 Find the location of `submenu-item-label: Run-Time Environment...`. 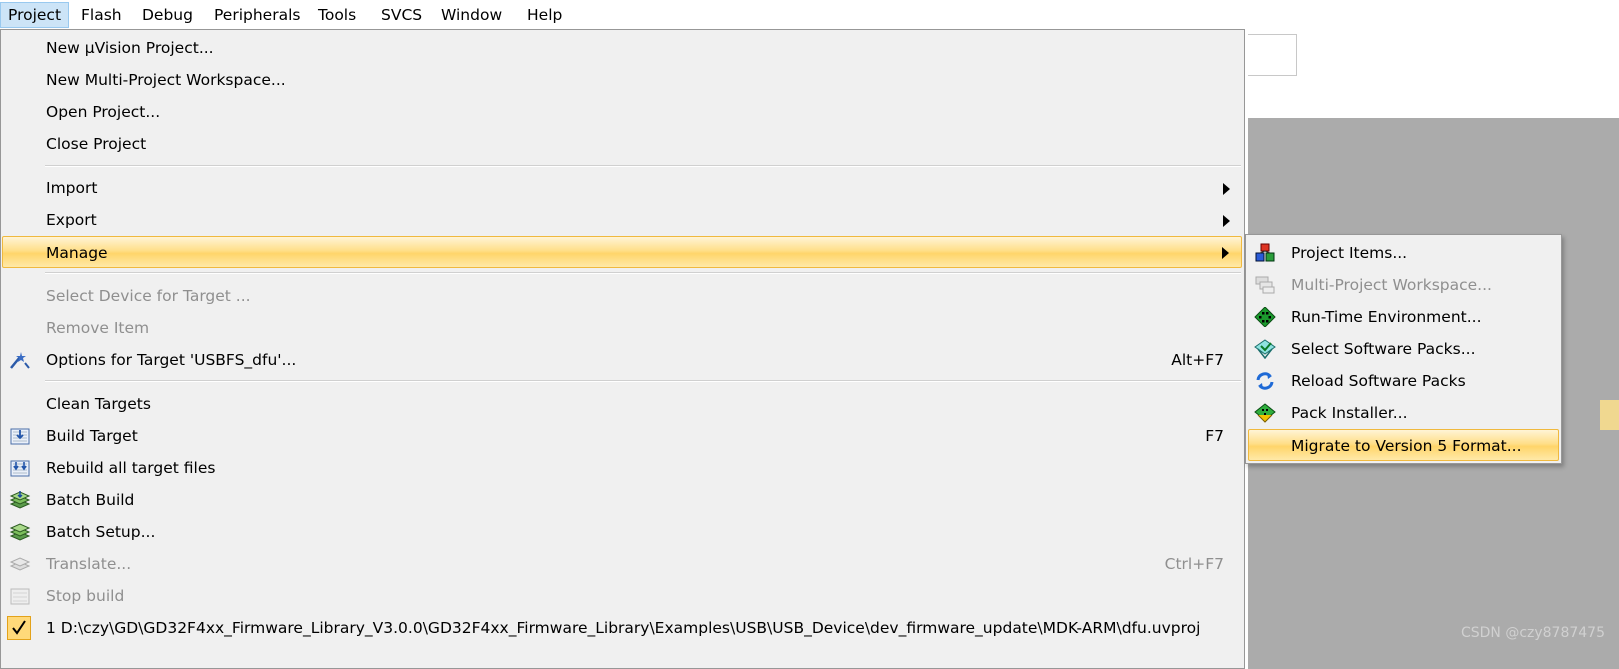

submenu-item-label: Run-Time Environment... is located at coordinates (1386, 317).